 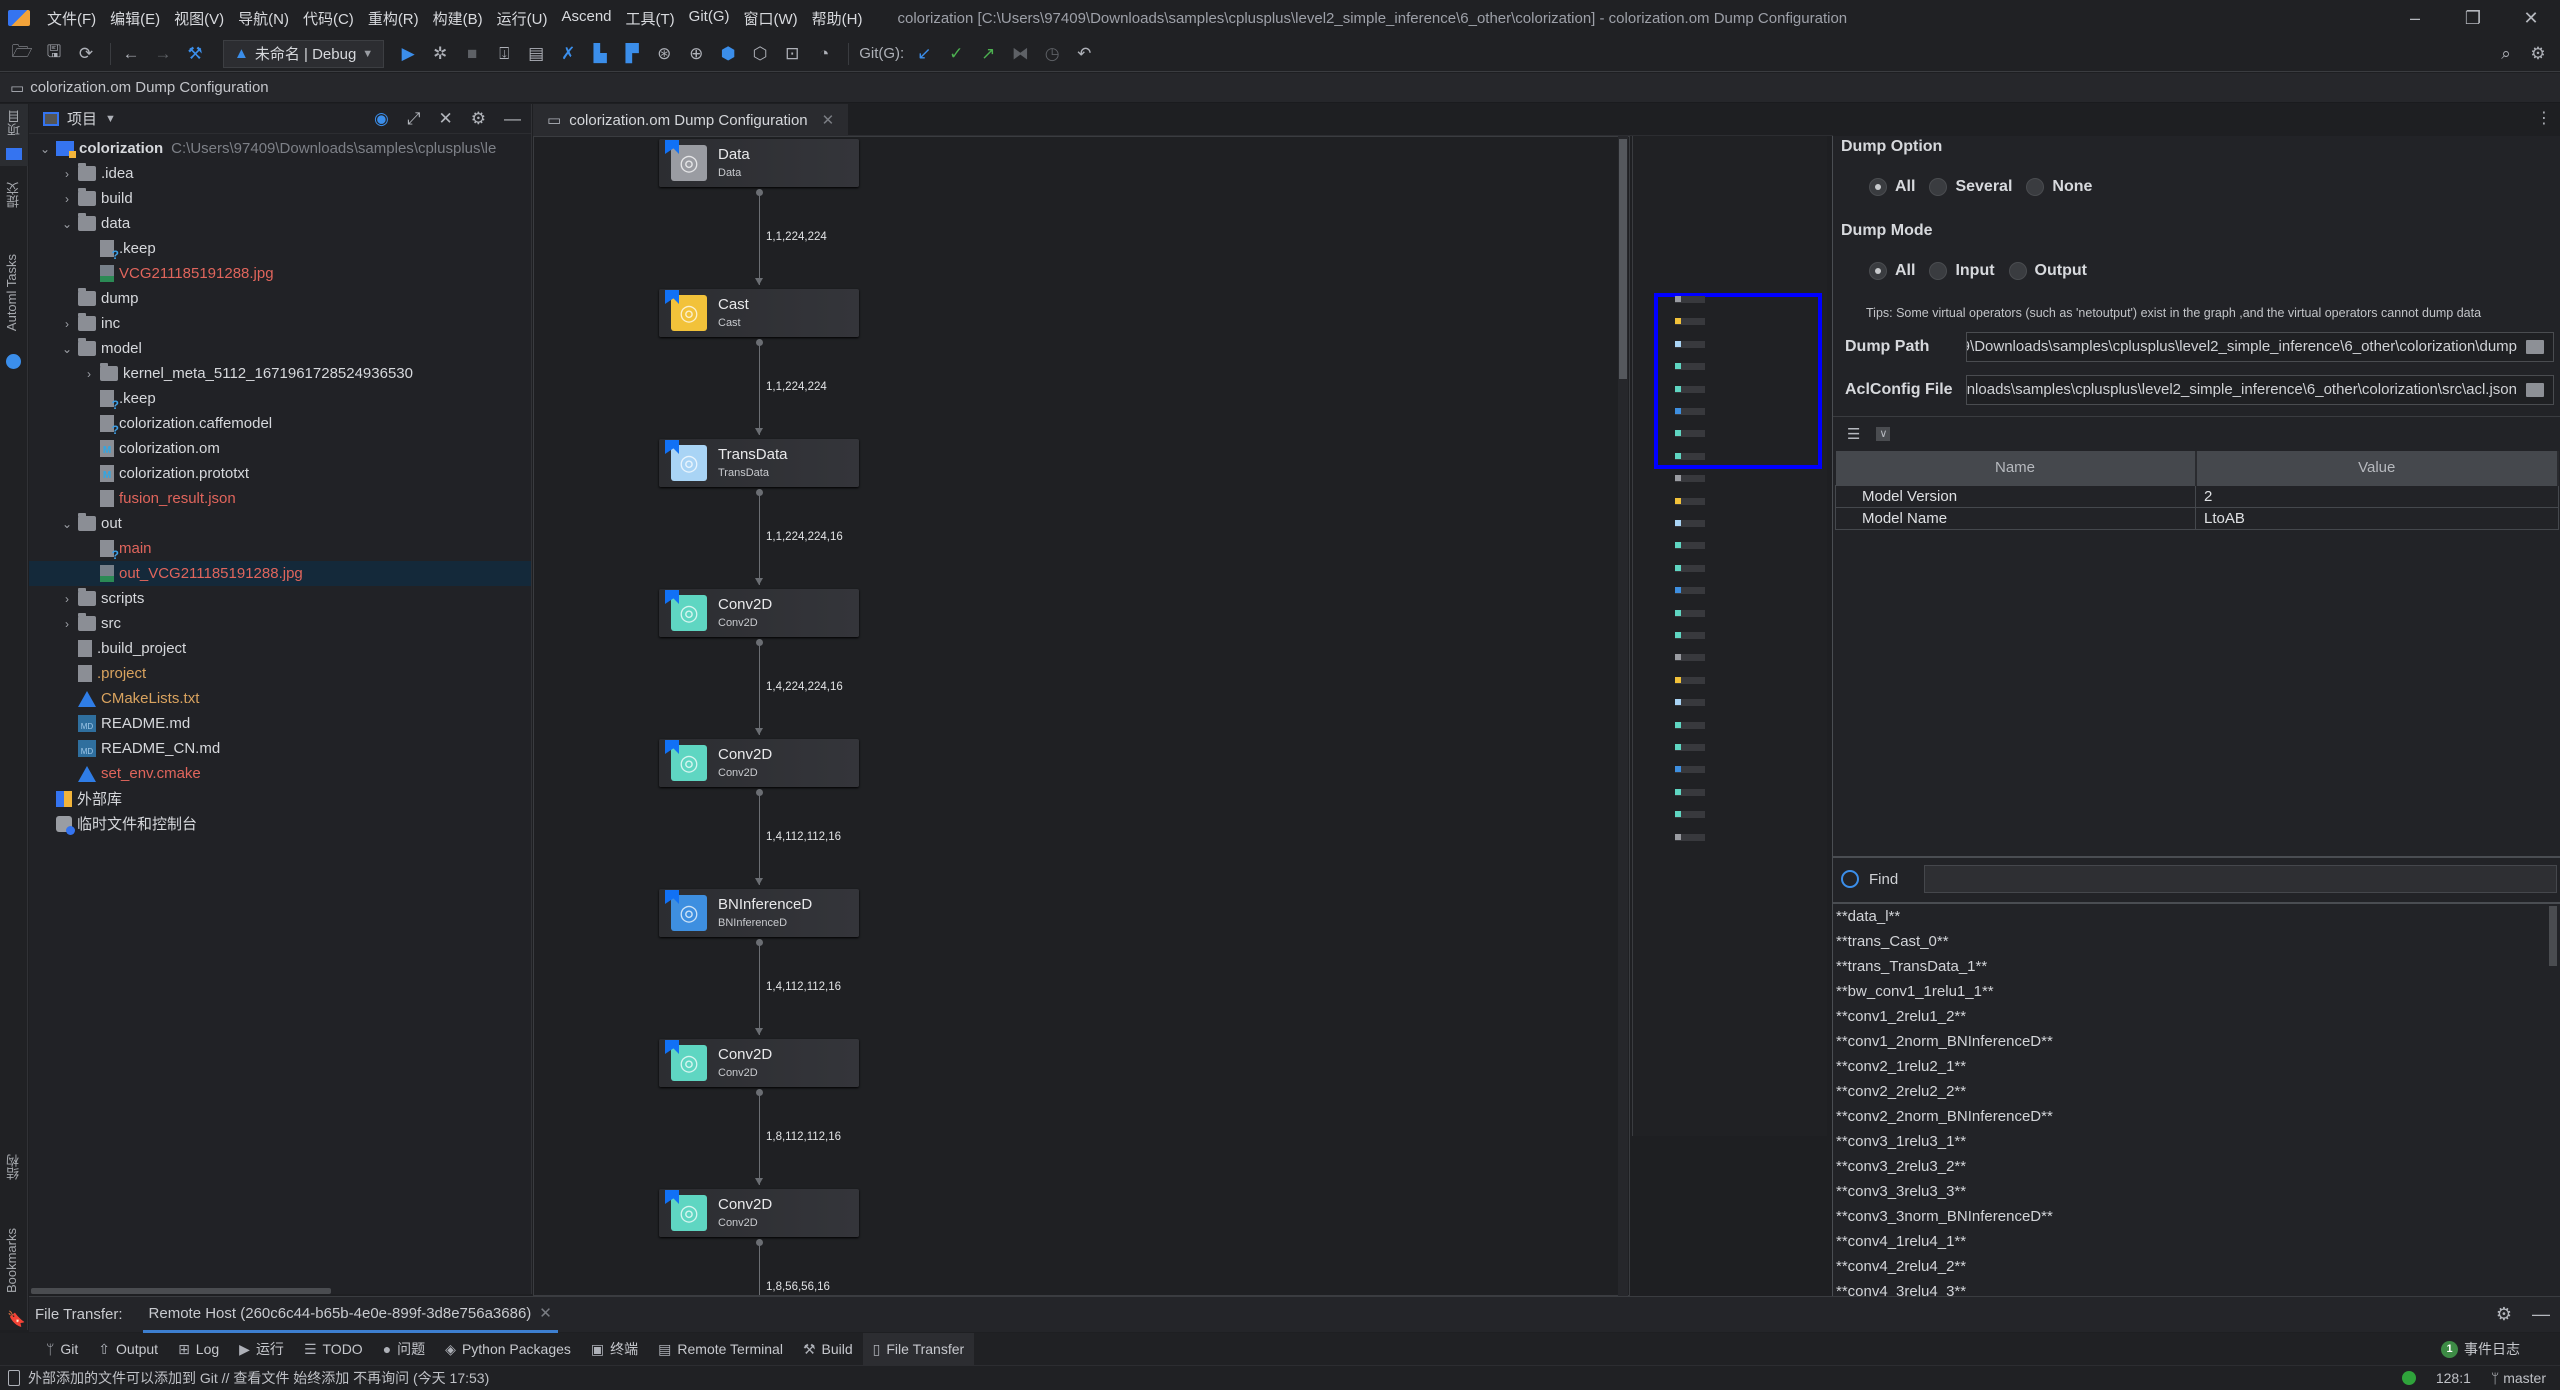 What do you see at coordinates (720, 1349) in the screenshot?
I see `tool-window-remote-terminal: ▤ Remote Terminal` at bounding box center [720, 1349].